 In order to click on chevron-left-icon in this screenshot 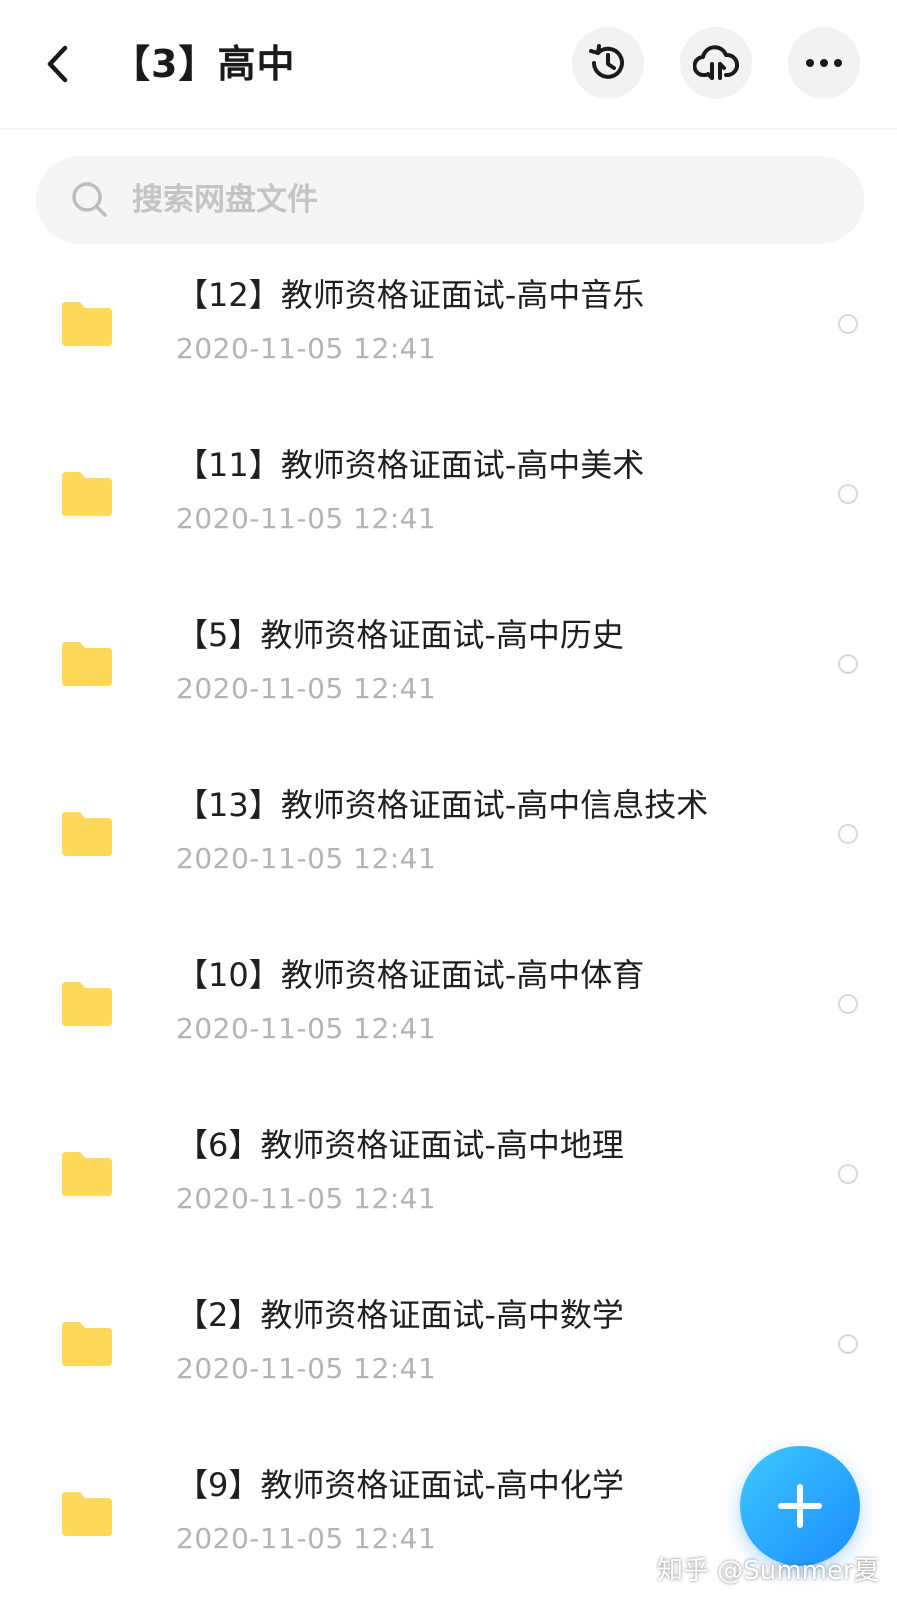, I will do `click(57, 64)`.